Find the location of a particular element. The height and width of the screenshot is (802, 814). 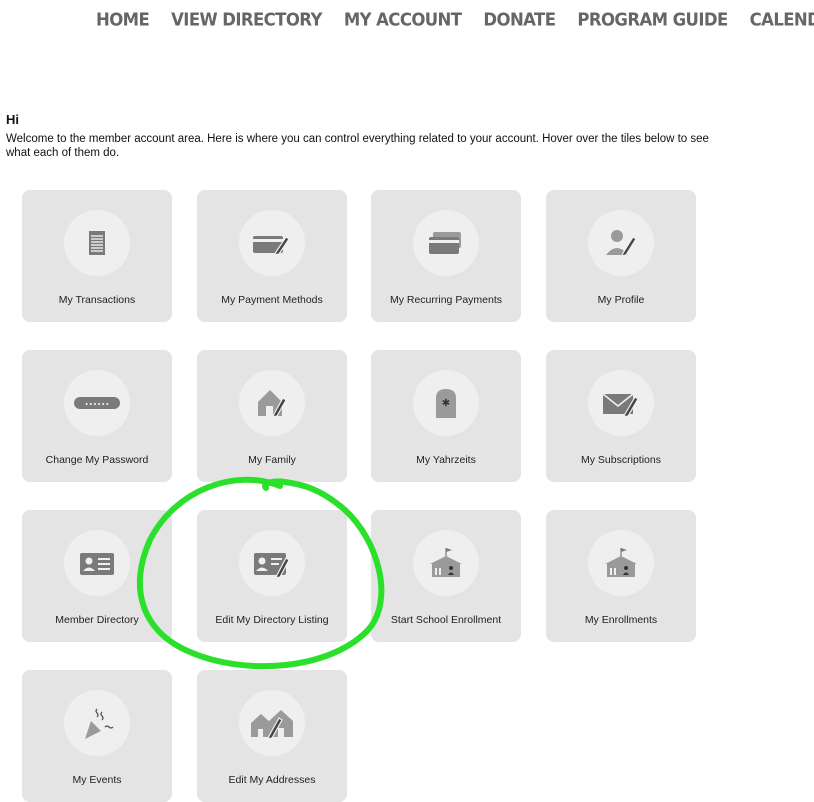

tile-my-profile: My Profile is located at coordinates (621, 256).